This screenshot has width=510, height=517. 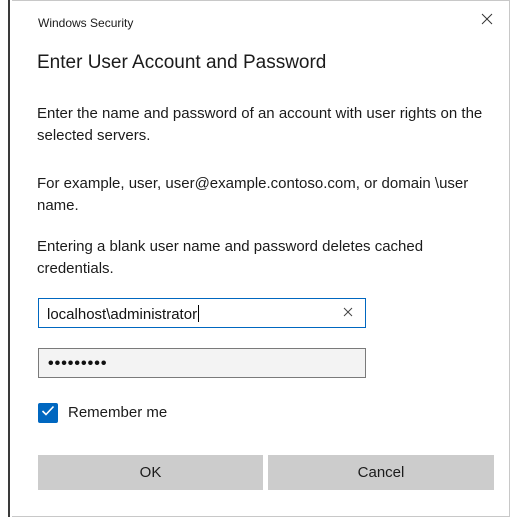 I want to click on close-button, so click(x=487, y=21).